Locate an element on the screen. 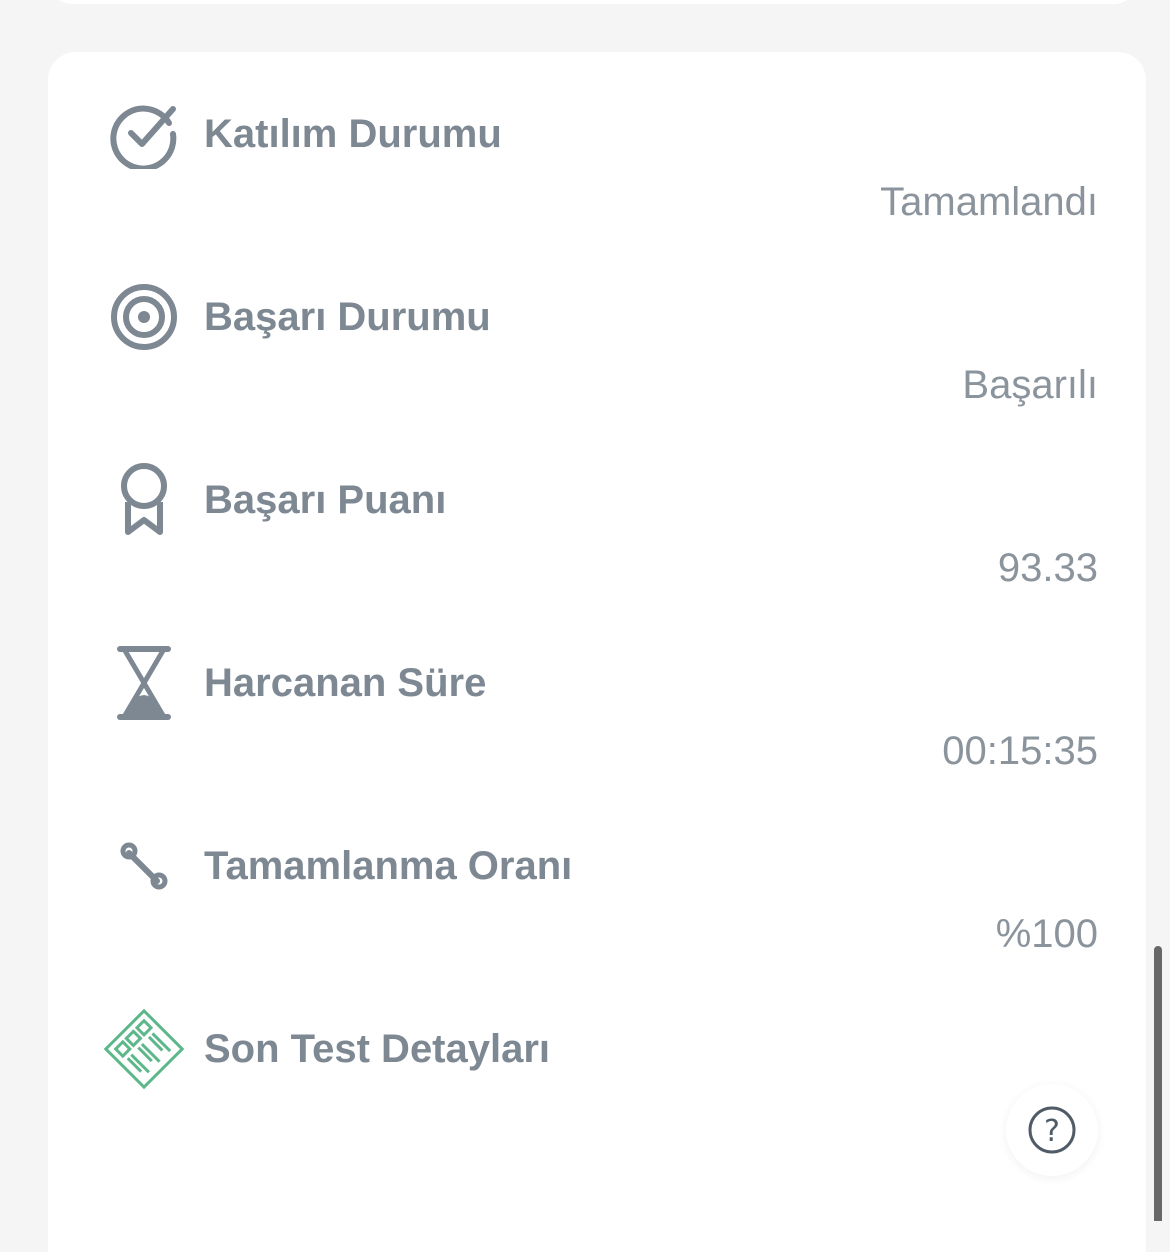 This screenshot has height=1252, width=1170. detail-label: Son Test Detayları is located at coordinates (377, 1049).